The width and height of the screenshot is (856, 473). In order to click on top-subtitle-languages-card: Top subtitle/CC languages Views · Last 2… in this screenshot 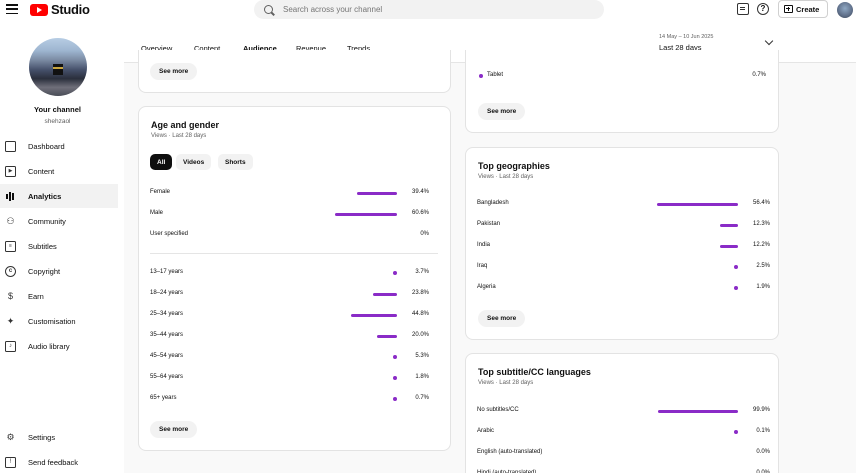, I will do `click(622, 413)`.